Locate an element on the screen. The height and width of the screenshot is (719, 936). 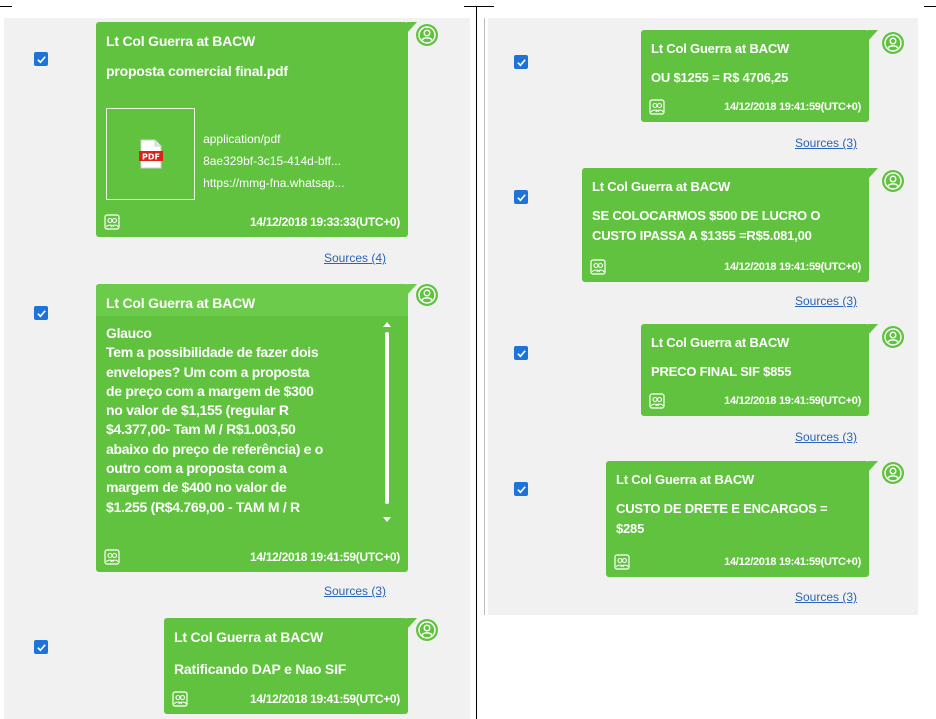
scroll-thumb is located at coordinates (387, 418).